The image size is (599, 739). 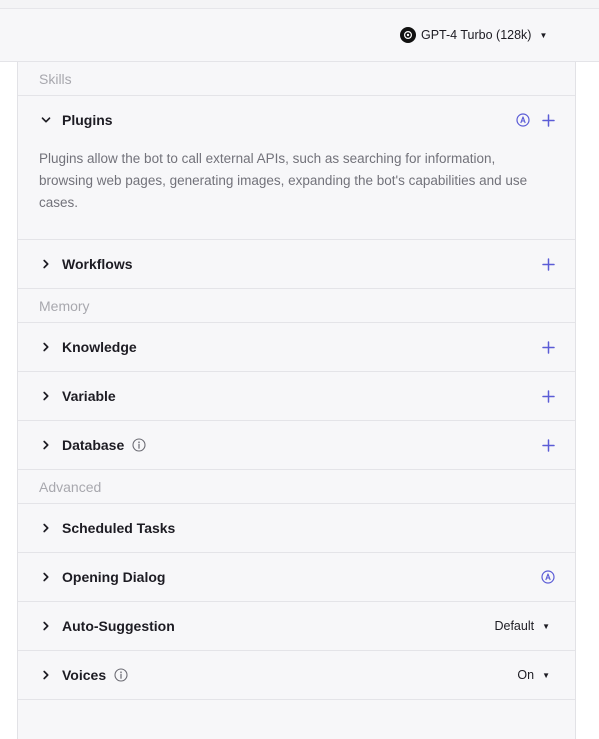 I want to click on auto-suggestion-value: Default, so click(x=514, y=626).